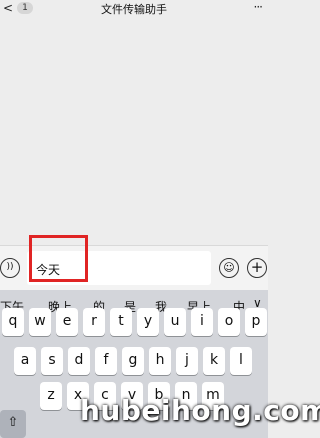  Describe the element at coordinates (67, 322) in the screenshot. I see `key-e: e` at that location.